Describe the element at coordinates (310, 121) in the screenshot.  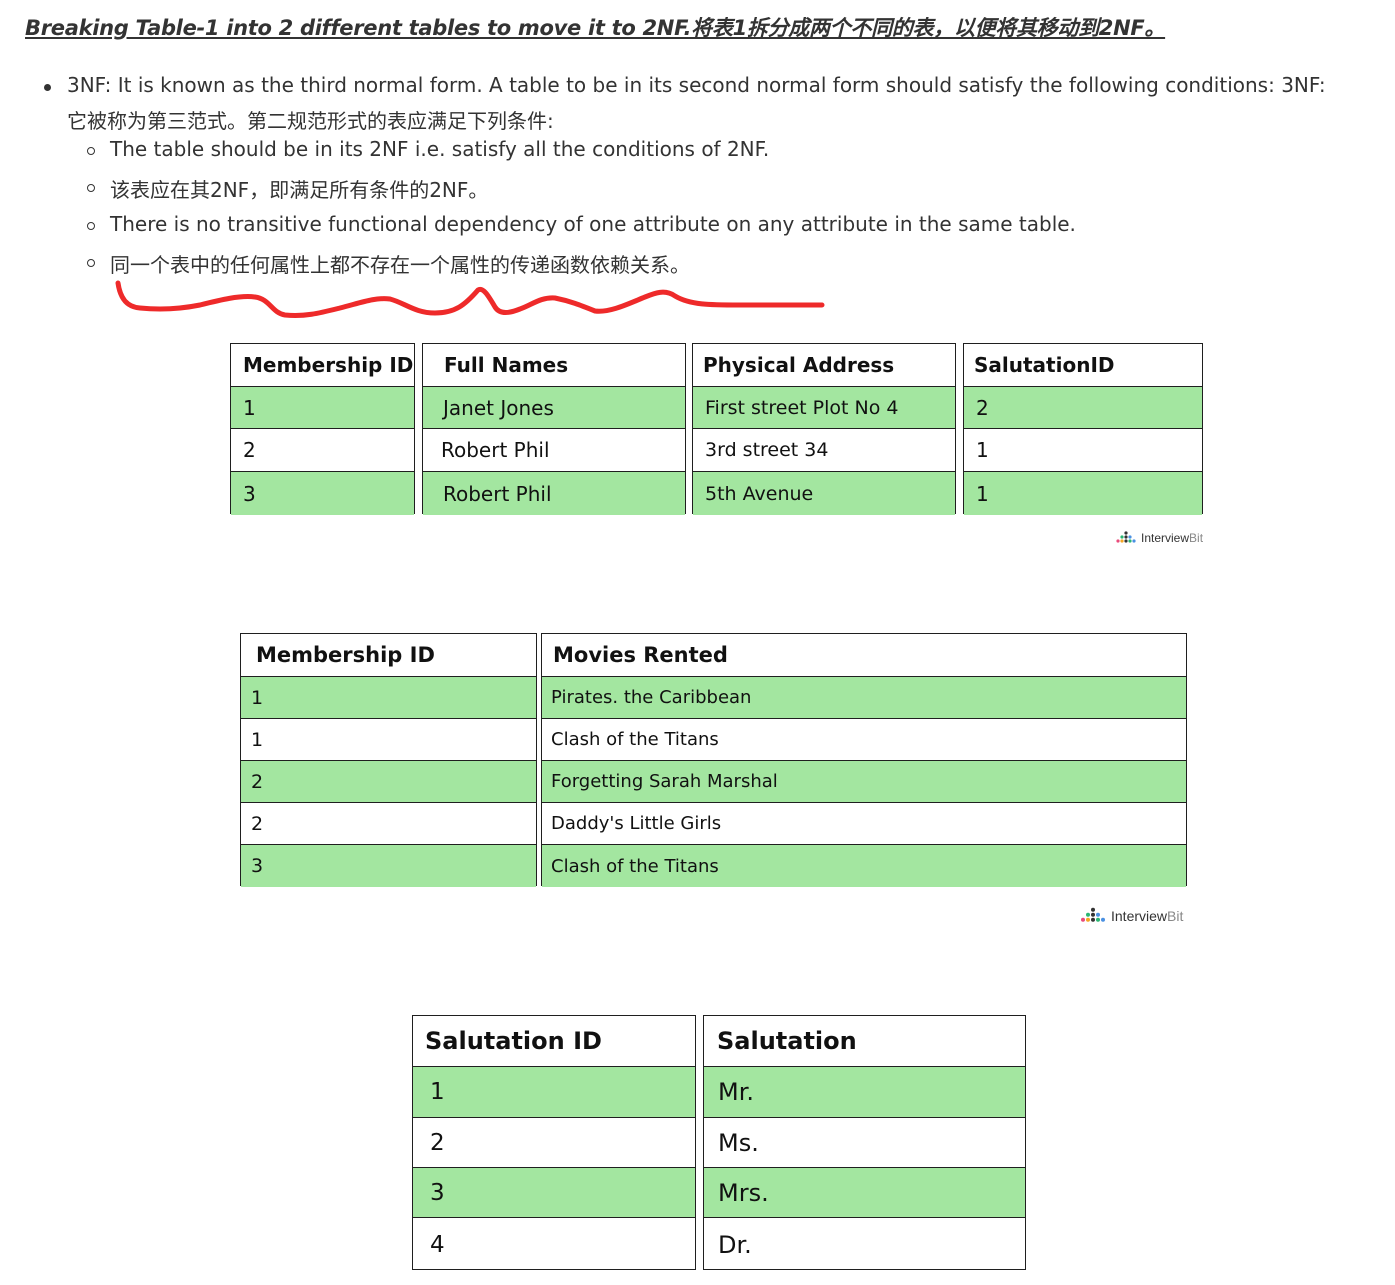
I see `intro-line-2: 它被称为第三范式。第二规范形式的表应满足下列条件:` at that location.